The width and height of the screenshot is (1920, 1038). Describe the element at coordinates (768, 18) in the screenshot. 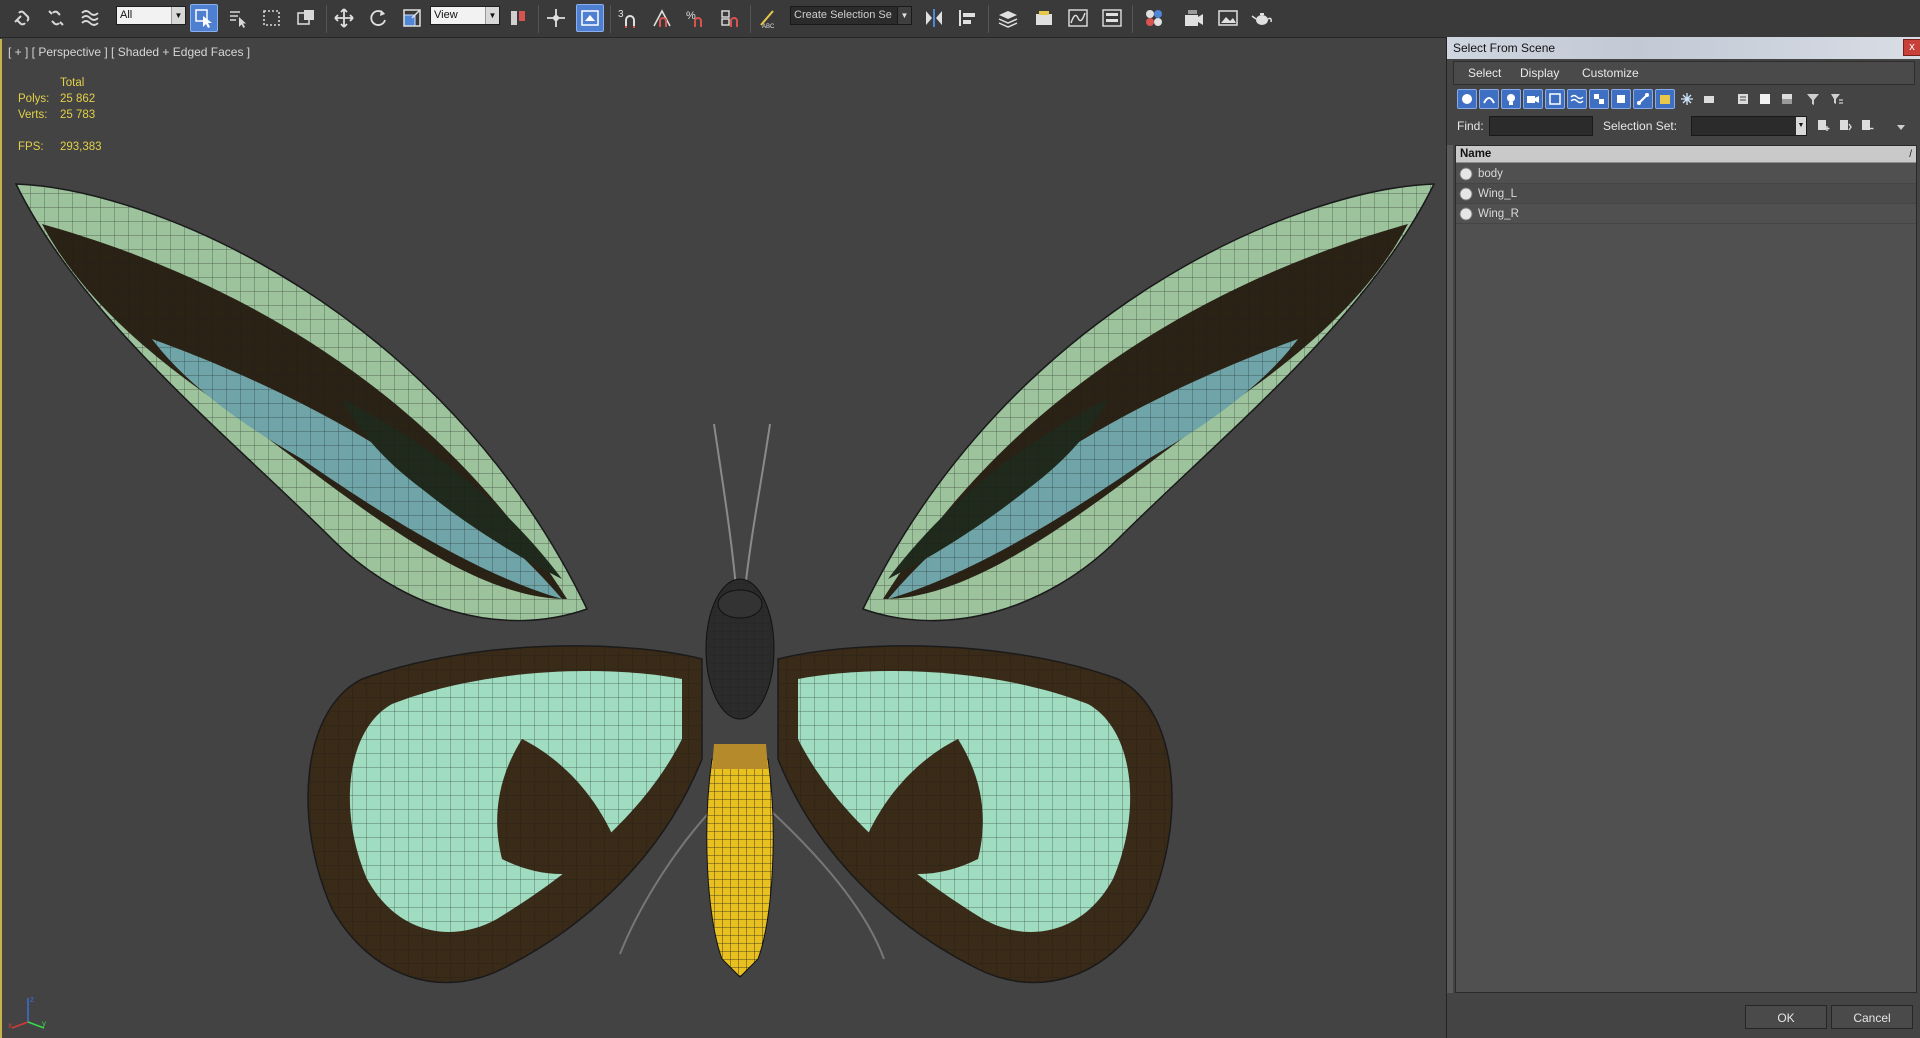

I see `edit-named-selection-sets-button: ABC` at that location.